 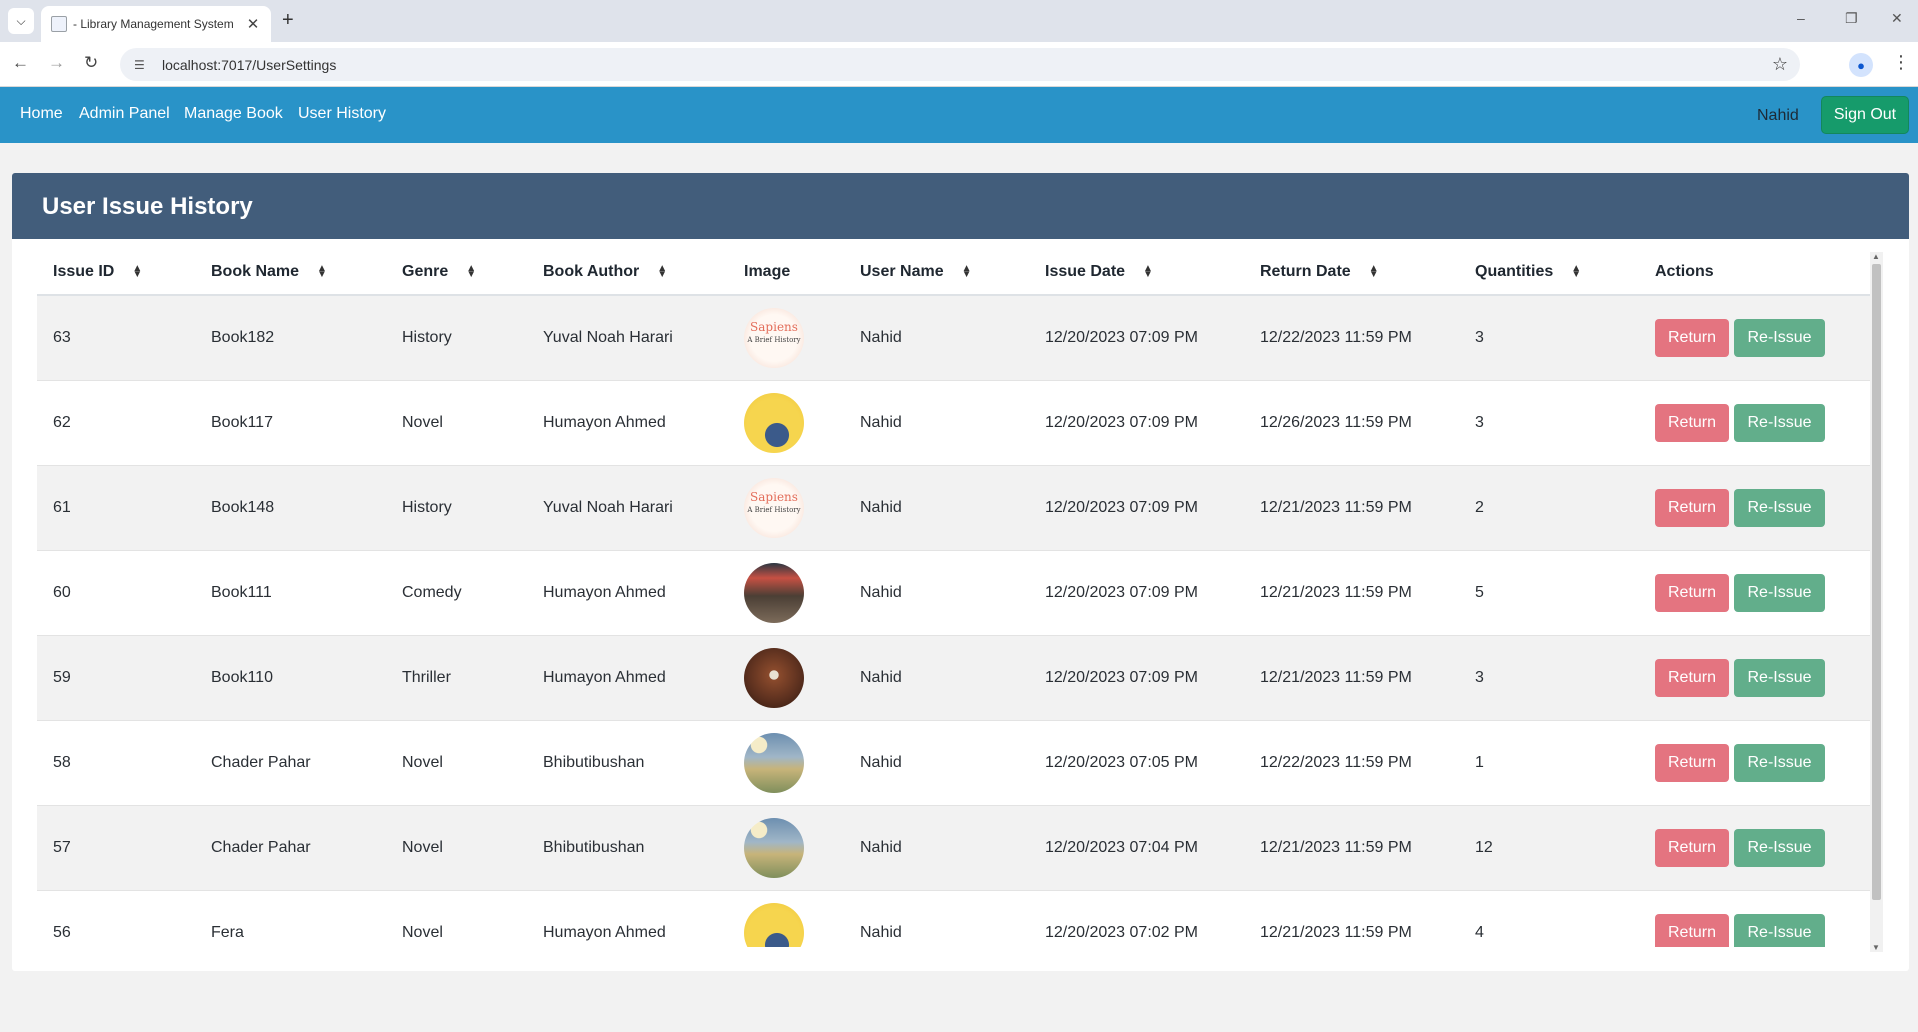 What do you see at coordinates (116, 678) in the screenshot?
I see `issue-id-cell: 59` at bounding box center [116, 678].